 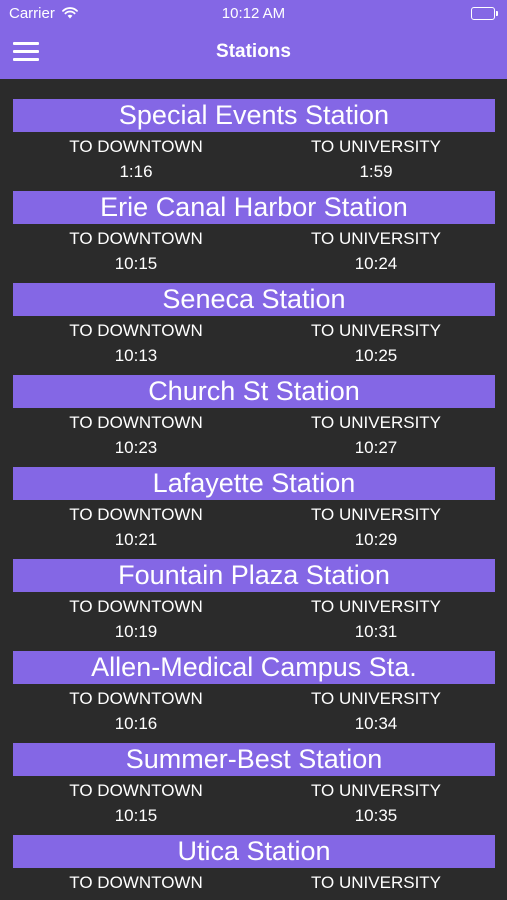 What do you see at coordinates (254, 207) in the screenshot?
I see `station-name: Erie Canal Harbor Station` at bounding box center [254, 207].